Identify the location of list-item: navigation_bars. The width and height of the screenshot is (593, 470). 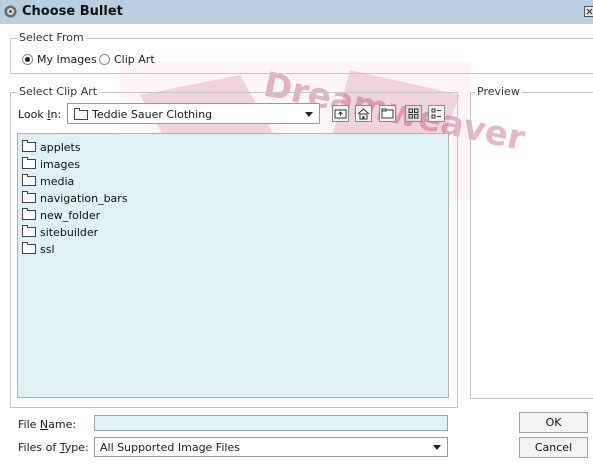
(92, 199).